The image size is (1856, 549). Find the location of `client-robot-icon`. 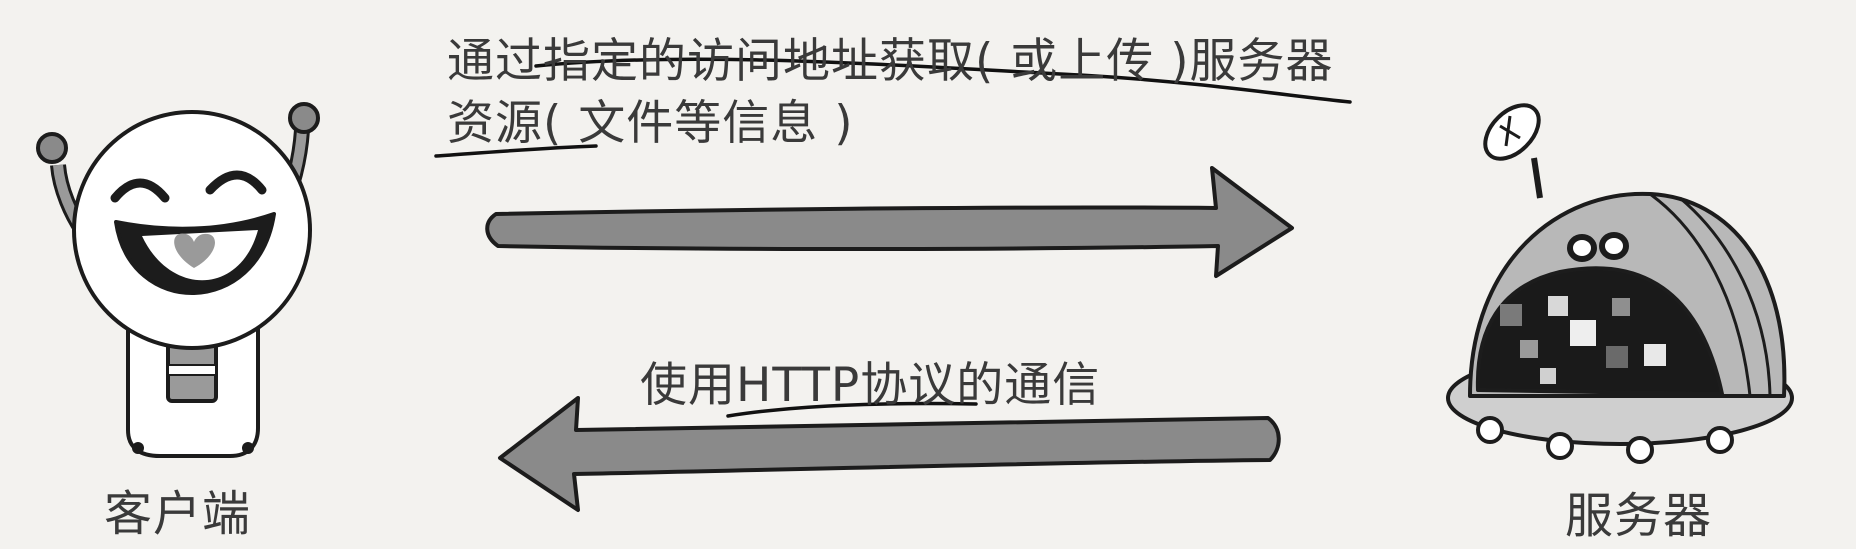

client-robot-icon is located at coordinates (178, 280).